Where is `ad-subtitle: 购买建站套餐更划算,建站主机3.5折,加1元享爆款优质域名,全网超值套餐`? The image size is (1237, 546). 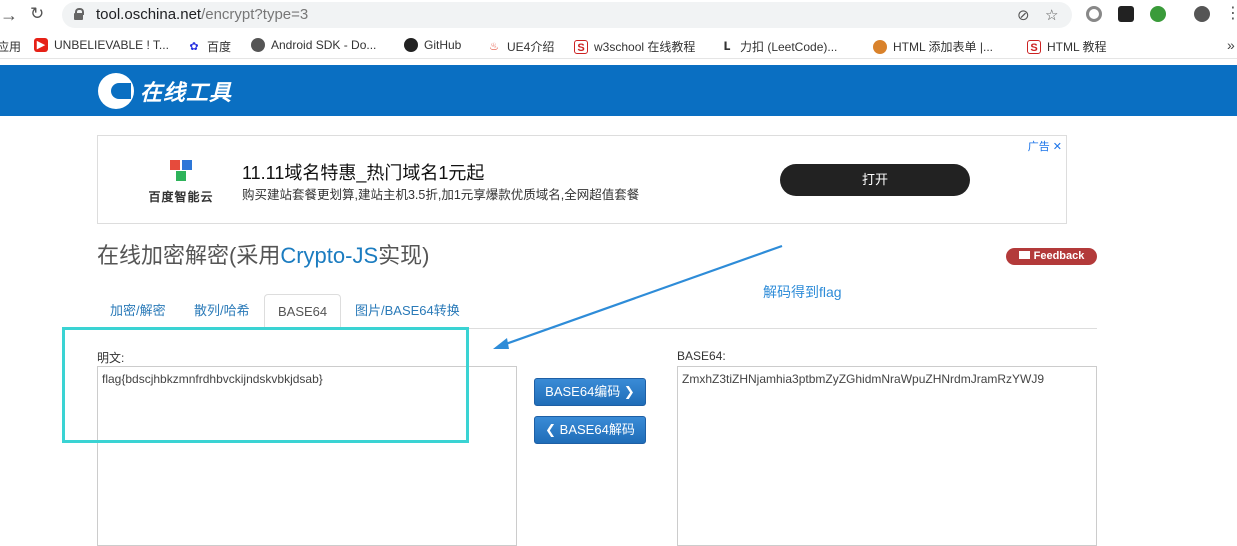
ad-subtitle: 购买建站套餐更划算,建站主机3.5折,加1元享爆款优质域名,全网超值套餐 is located at coordinates (441, 195).